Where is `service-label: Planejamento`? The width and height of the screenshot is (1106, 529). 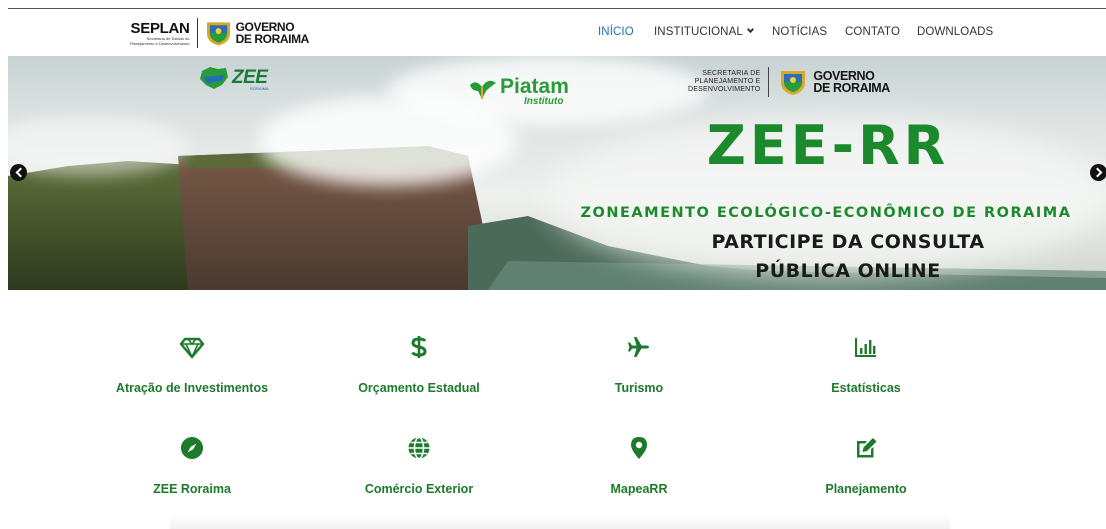 service-label: Planejamento is located at coordinates (866, 489).